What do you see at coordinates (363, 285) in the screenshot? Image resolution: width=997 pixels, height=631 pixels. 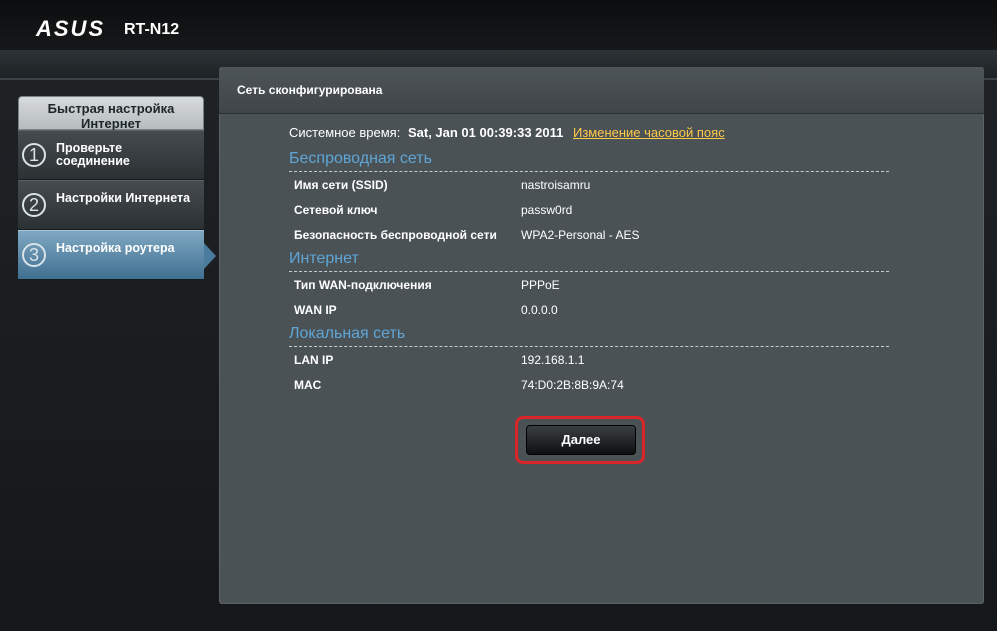 I see `wan-type-label: Тип WAN-подключения` at bounding box center [363, 285].